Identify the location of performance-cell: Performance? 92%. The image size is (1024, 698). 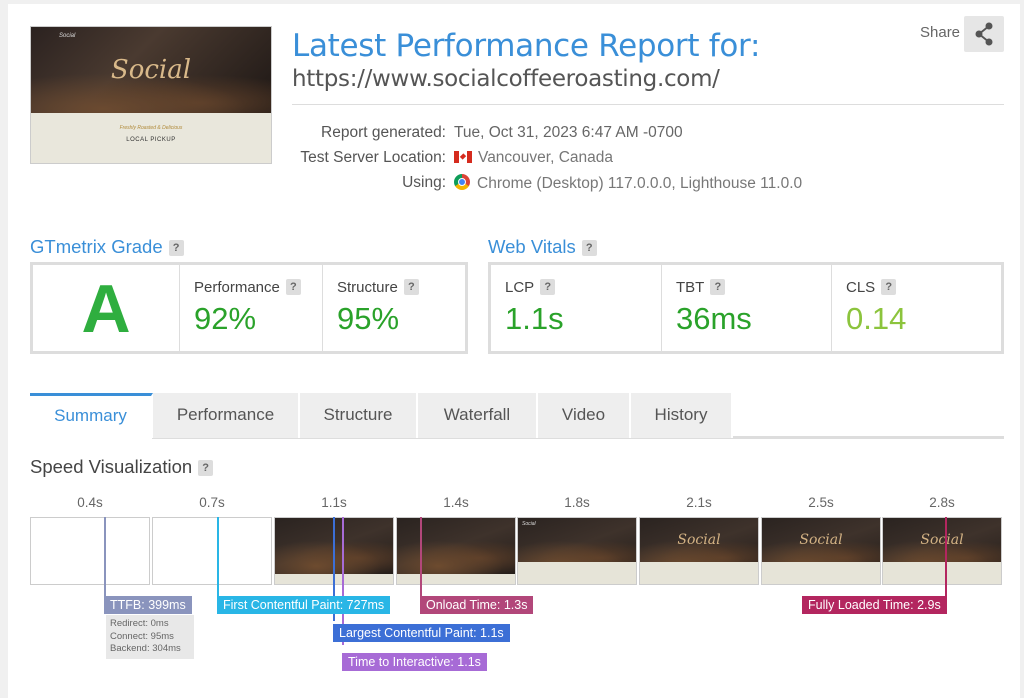
(251, 308).